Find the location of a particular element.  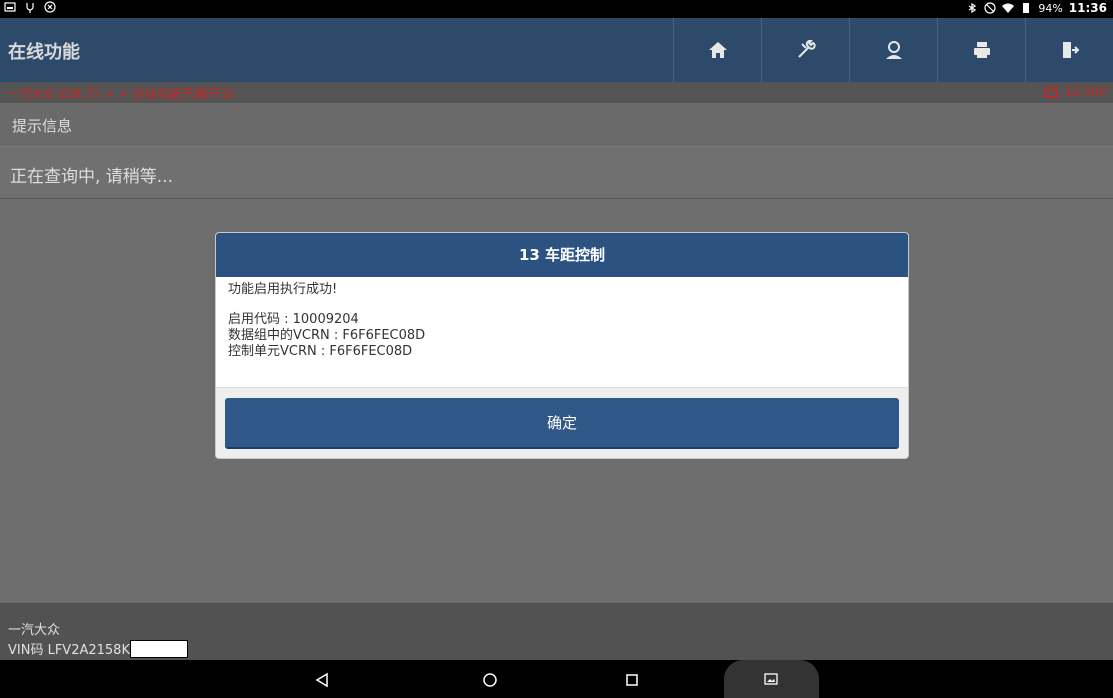

dataset-vcrn-text: 数据组中的VCRN : F6F6FEC08D is located at coordinates (327, 335).